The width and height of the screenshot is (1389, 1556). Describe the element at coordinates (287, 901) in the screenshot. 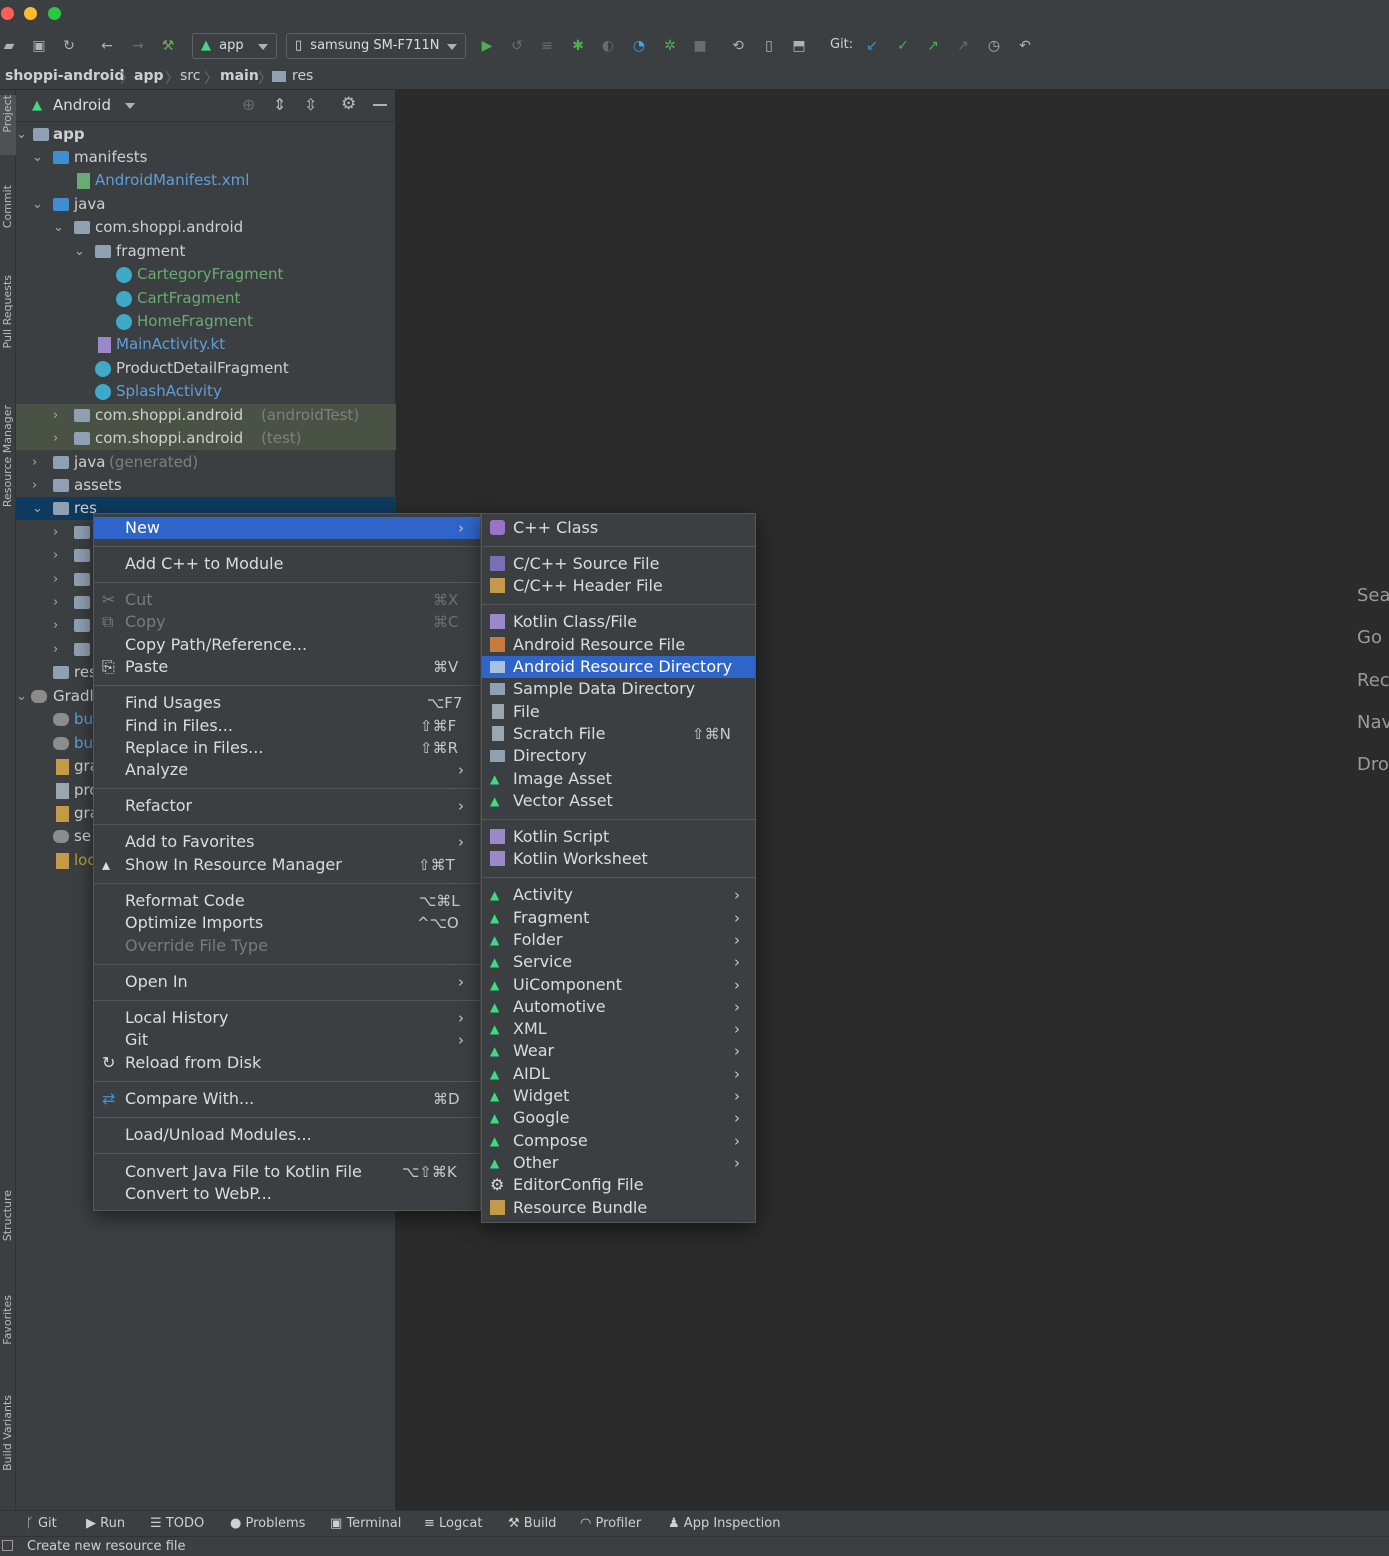

I see `menu-item-reformat-code: Reformat Code ⌥⌘L` at that location.